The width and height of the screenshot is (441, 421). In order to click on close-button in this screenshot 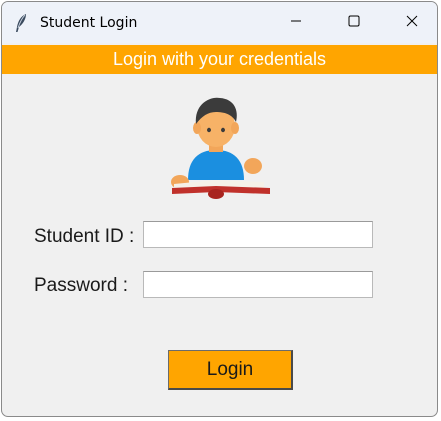, I will do `click(410, 22)`.